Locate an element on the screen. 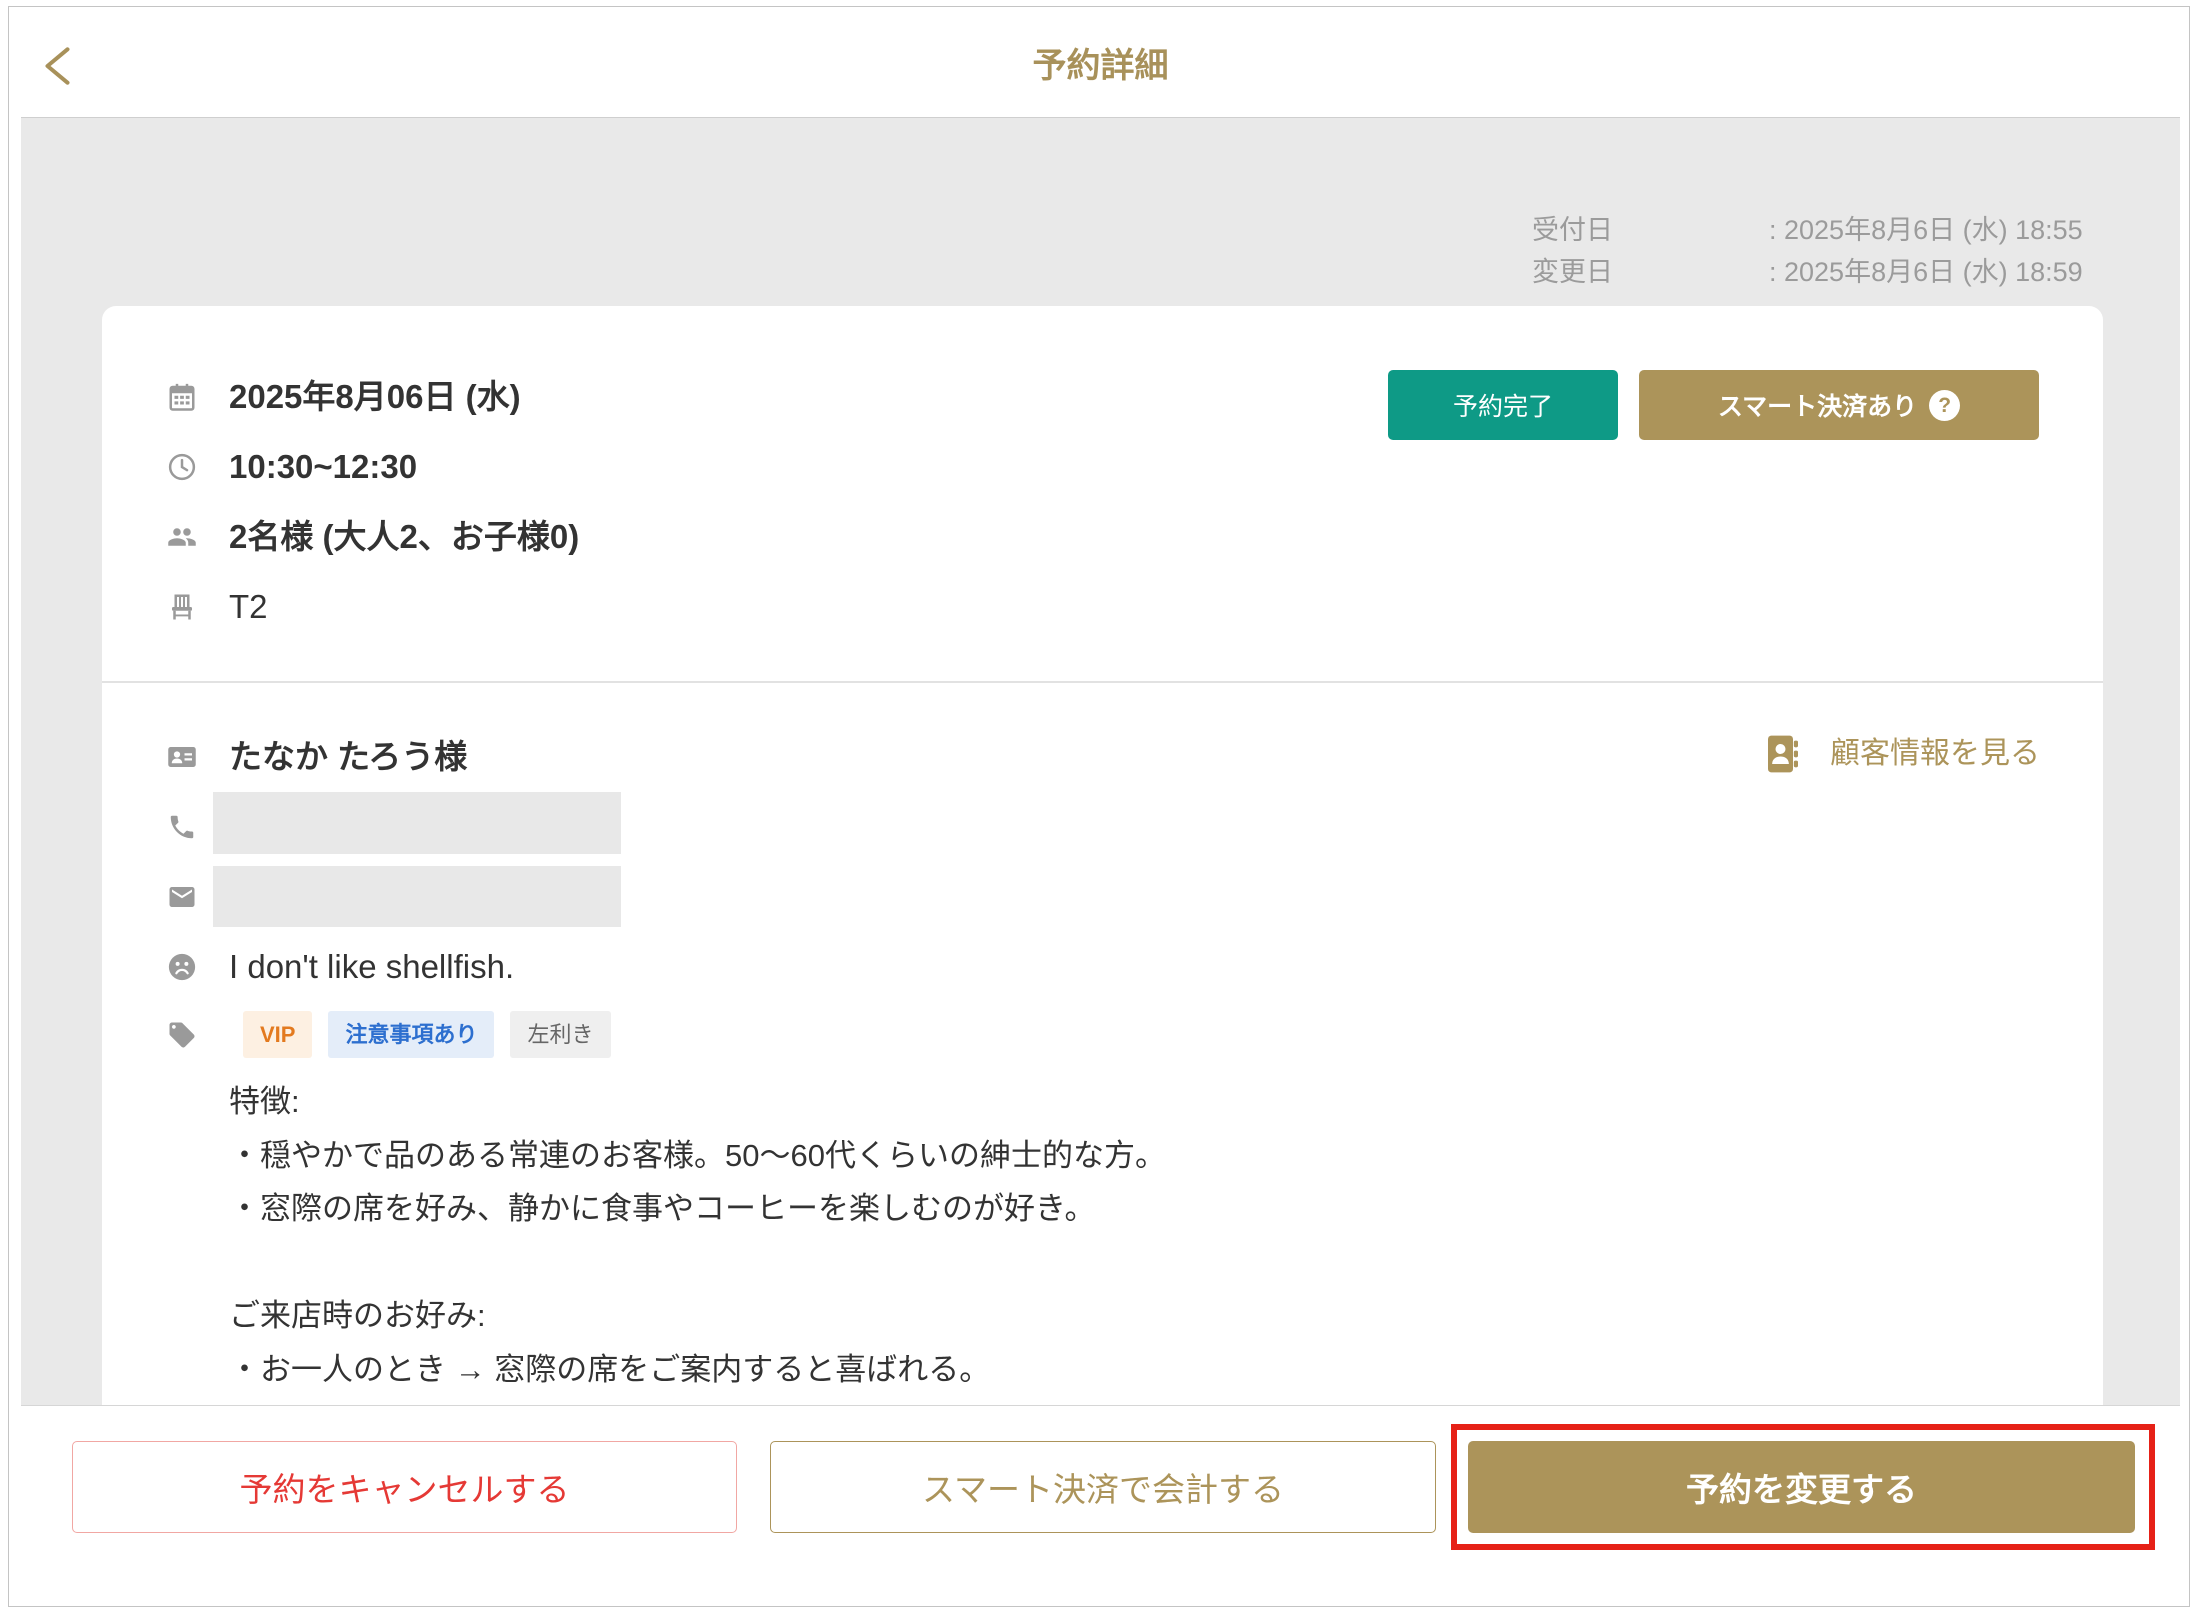 This screenshot has height=1612, width=2198. modified-date-label: 変更日 is located at coordinates (1572, 272).